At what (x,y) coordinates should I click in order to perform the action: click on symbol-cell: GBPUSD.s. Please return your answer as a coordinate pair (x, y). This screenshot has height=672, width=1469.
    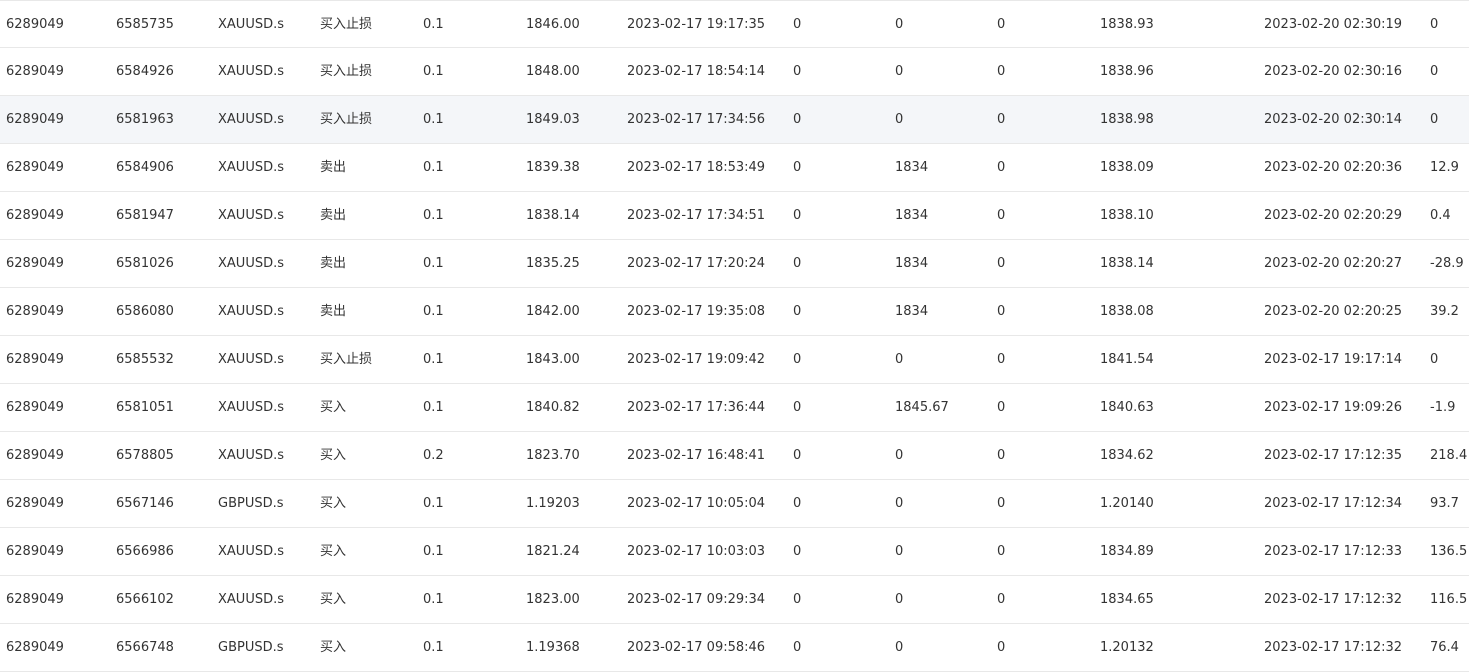
    Looking at the image, I should click on (251, 647).